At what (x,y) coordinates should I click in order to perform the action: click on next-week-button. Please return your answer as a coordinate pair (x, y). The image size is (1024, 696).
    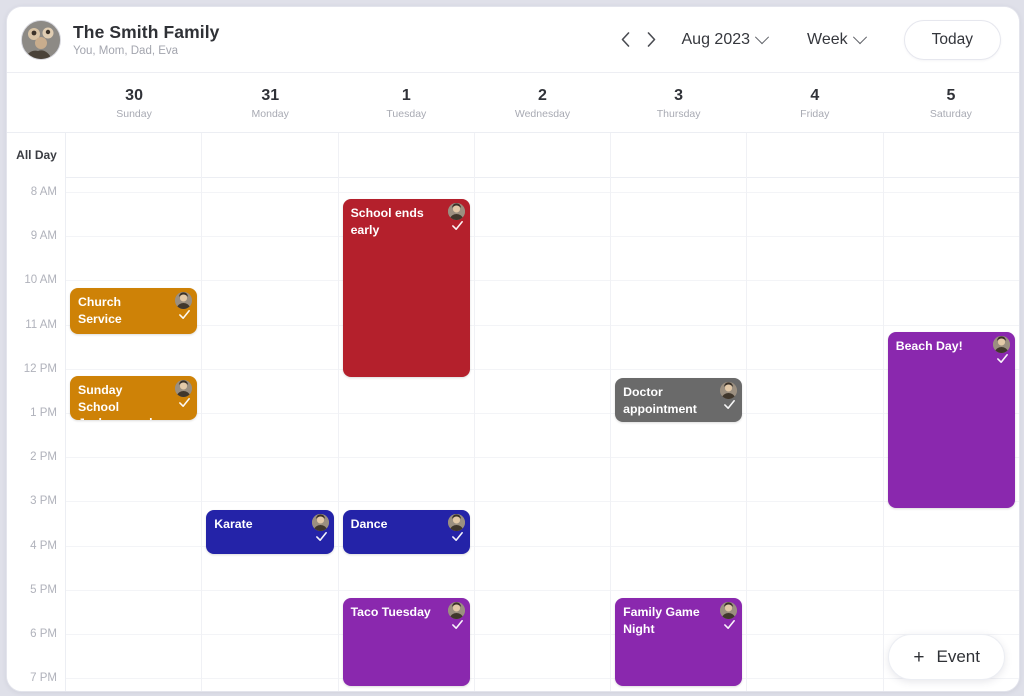
    Looking at the image, I should click on (652, 40).